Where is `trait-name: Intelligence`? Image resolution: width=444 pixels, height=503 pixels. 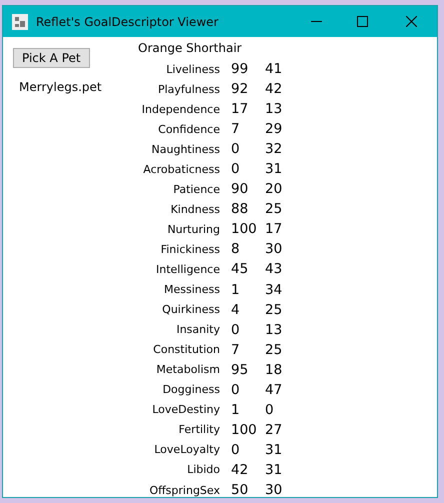
trait-name: Intelligence is located at coordinates (187, 269).